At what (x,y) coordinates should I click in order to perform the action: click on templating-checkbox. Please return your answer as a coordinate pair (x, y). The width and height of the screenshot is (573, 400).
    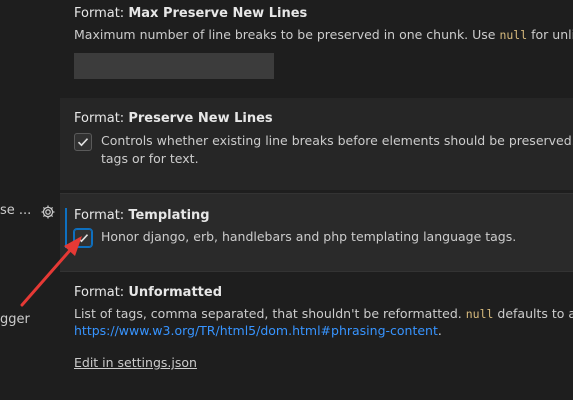
    Looking at the image, I should click on (83, 238).